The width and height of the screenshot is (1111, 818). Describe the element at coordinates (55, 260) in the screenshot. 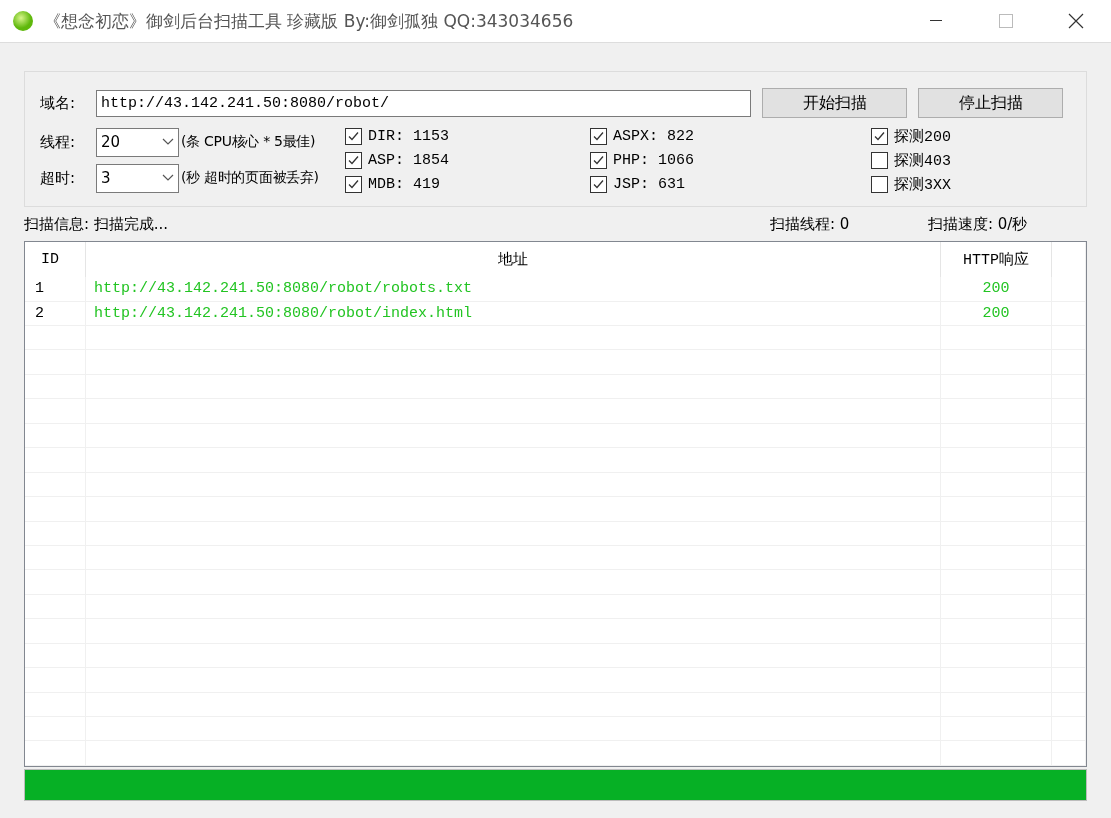

I see `column-header: ID` at that location.